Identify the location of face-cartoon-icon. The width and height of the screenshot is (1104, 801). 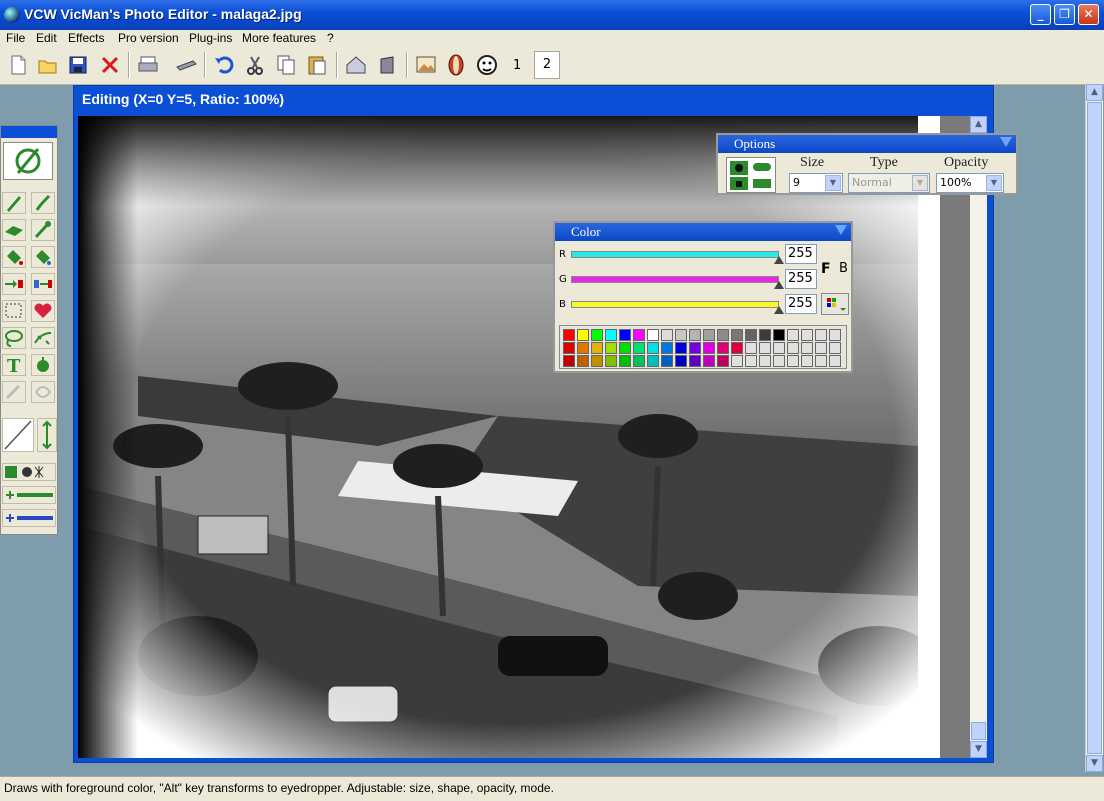
(487, 65).